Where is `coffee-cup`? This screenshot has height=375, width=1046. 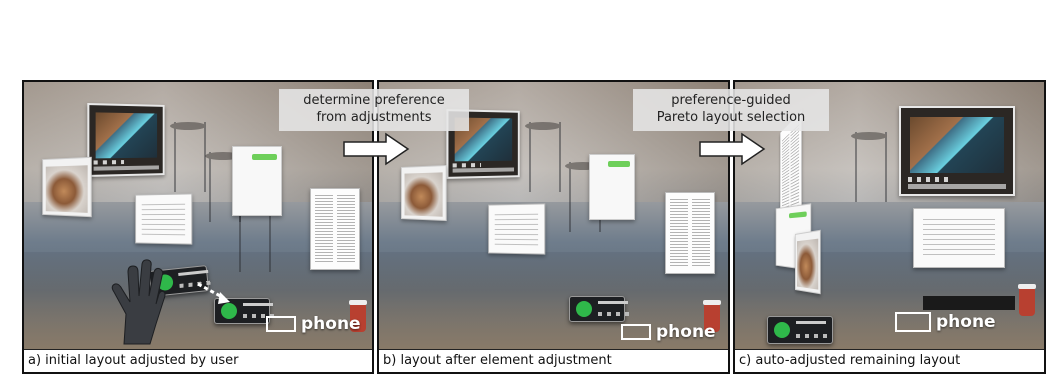
coffee-cup is located at coordinates (1027, 300).